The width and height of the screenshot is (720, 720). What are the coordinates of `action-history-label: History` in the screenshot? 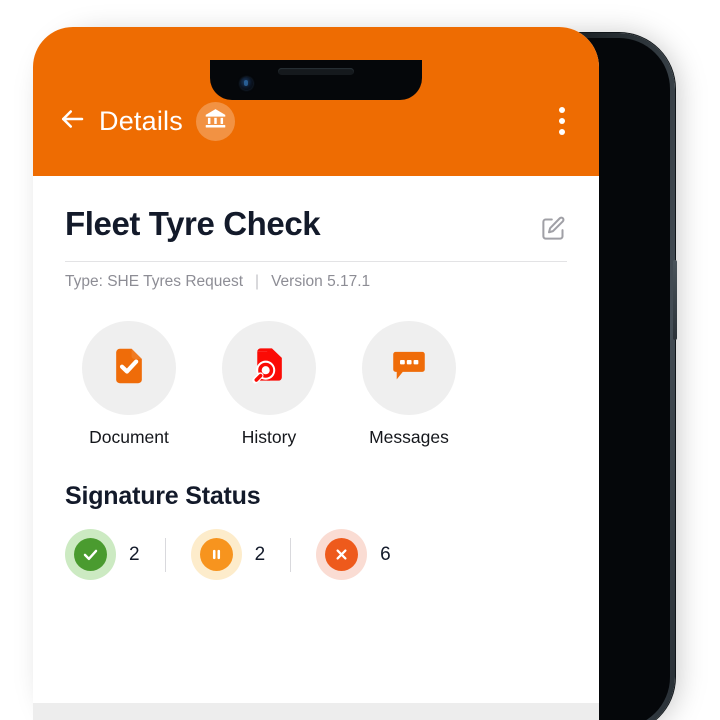 It's located at (269, 437).